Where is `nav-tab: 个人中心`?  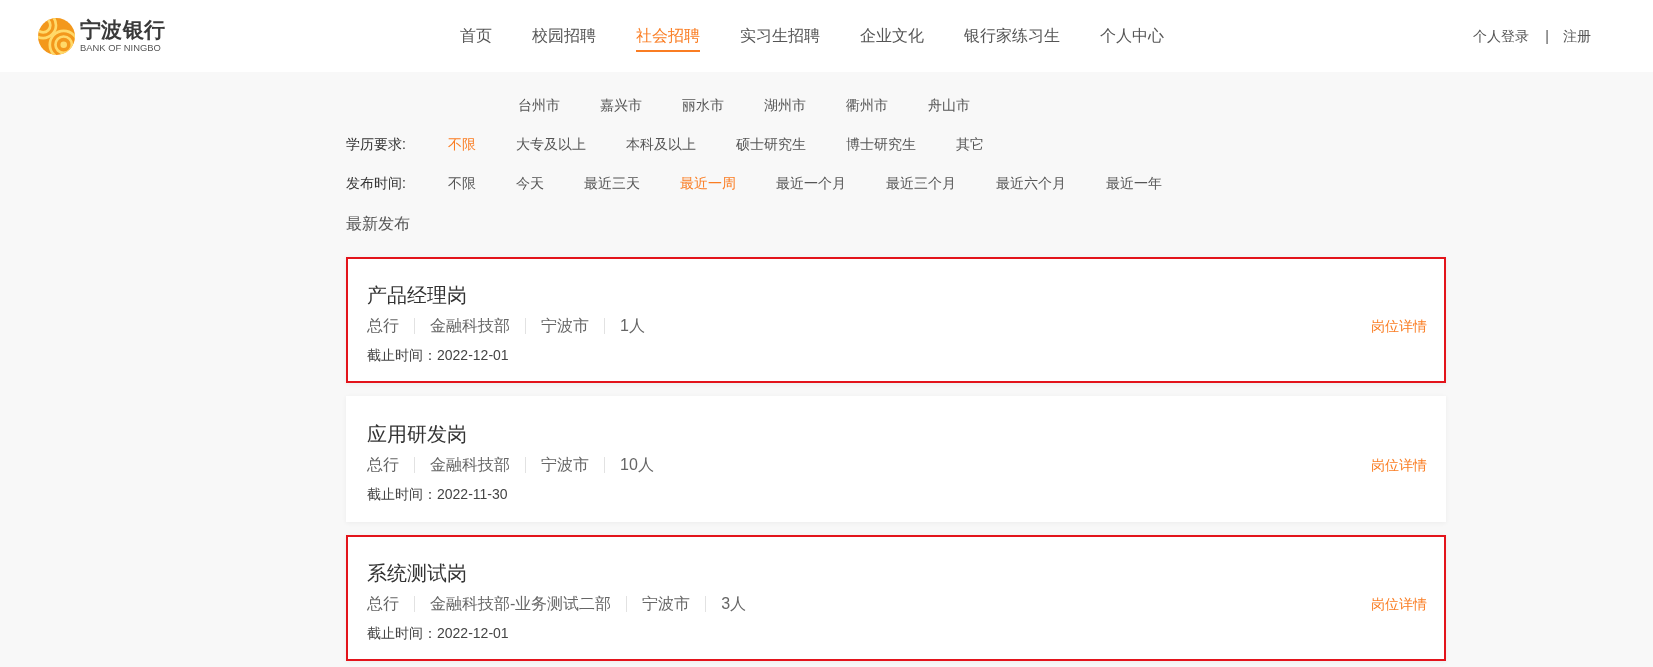
nav-tab: 个人中心 is located at coordinates (1132, 36).